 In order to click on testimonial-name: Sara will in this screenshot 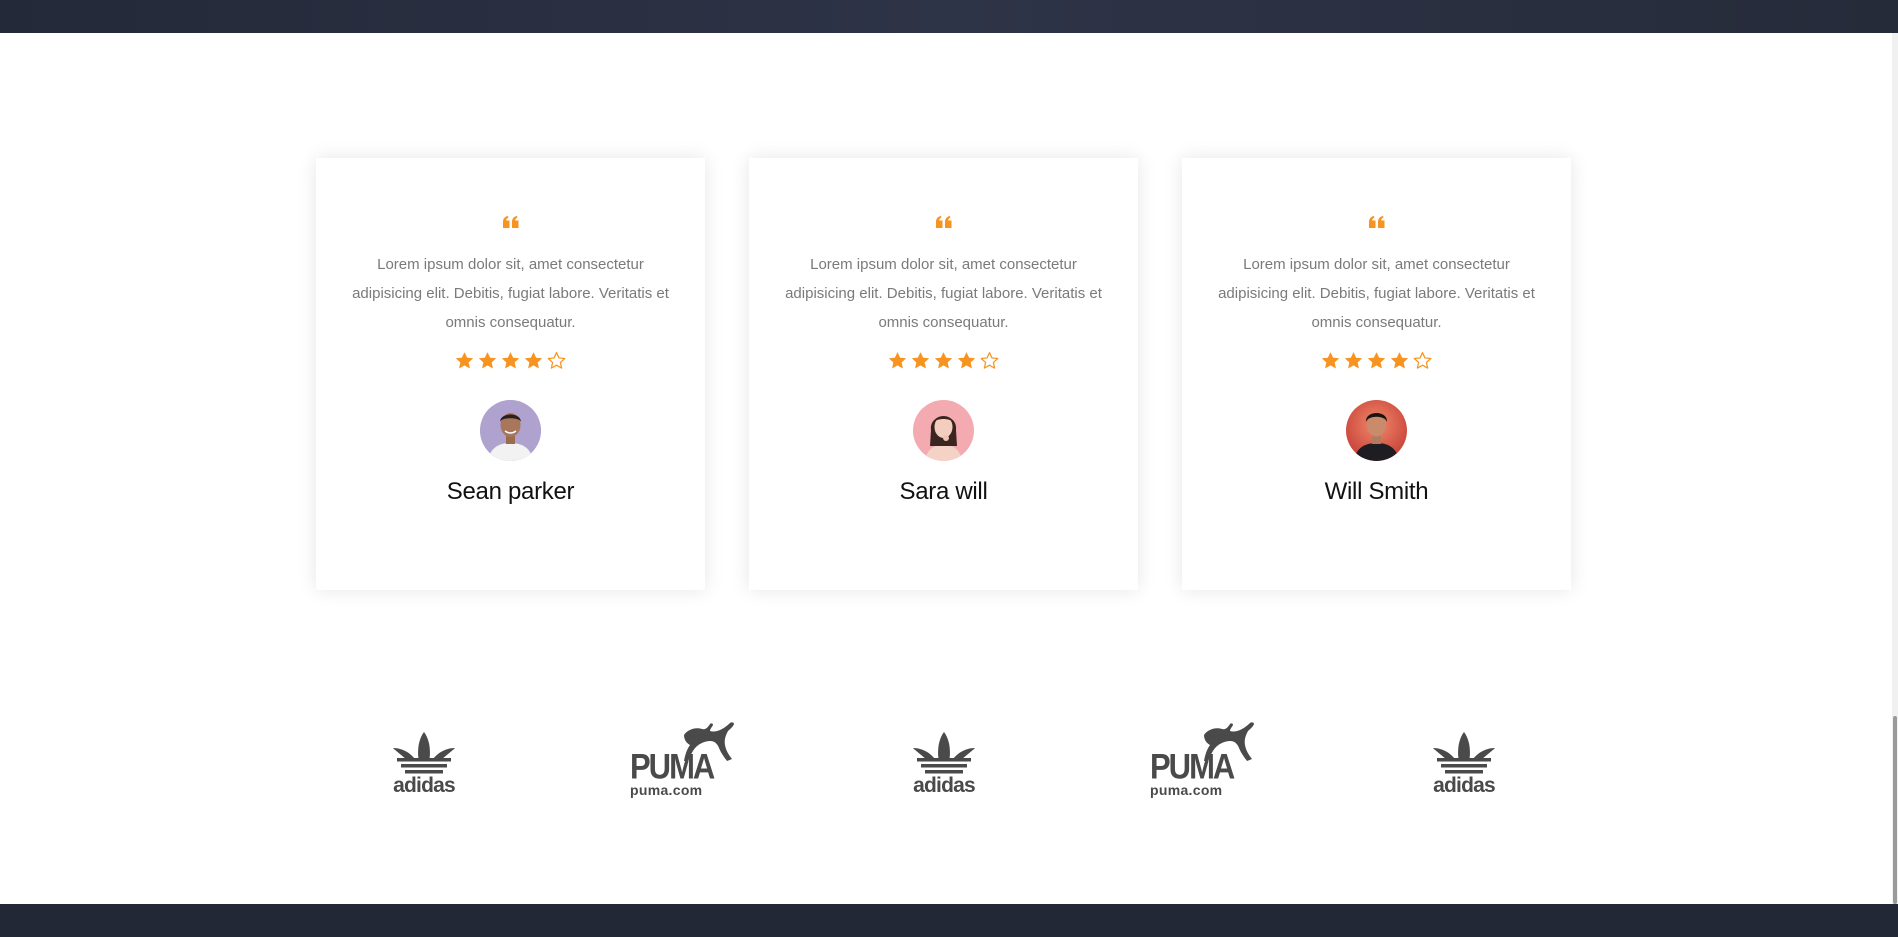, I will do `click(943, 491)`.